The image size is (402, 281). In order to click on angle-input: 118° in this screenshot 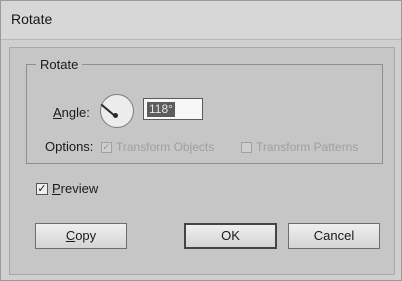, I will do `click(173, 109)`.